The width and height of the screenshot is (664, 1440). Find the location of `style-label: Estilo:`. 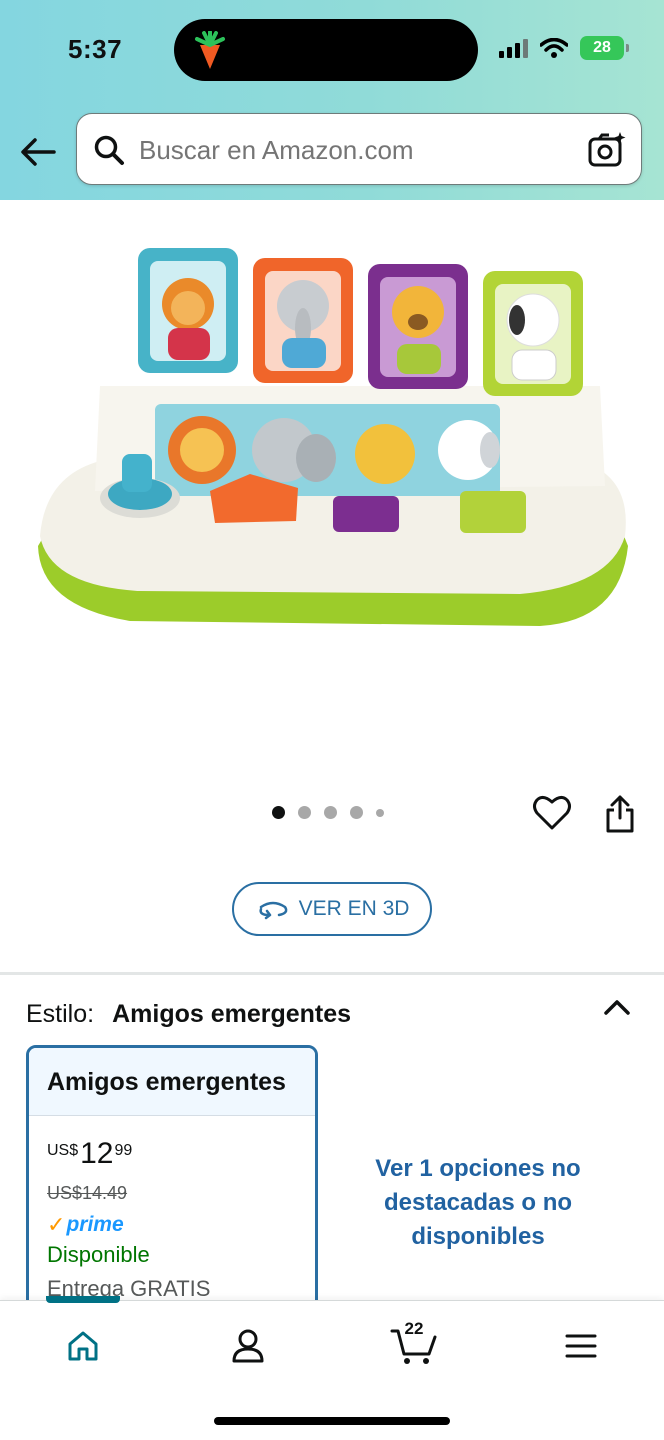

style-label: Estilo: is located at coordinates (60, 1014).